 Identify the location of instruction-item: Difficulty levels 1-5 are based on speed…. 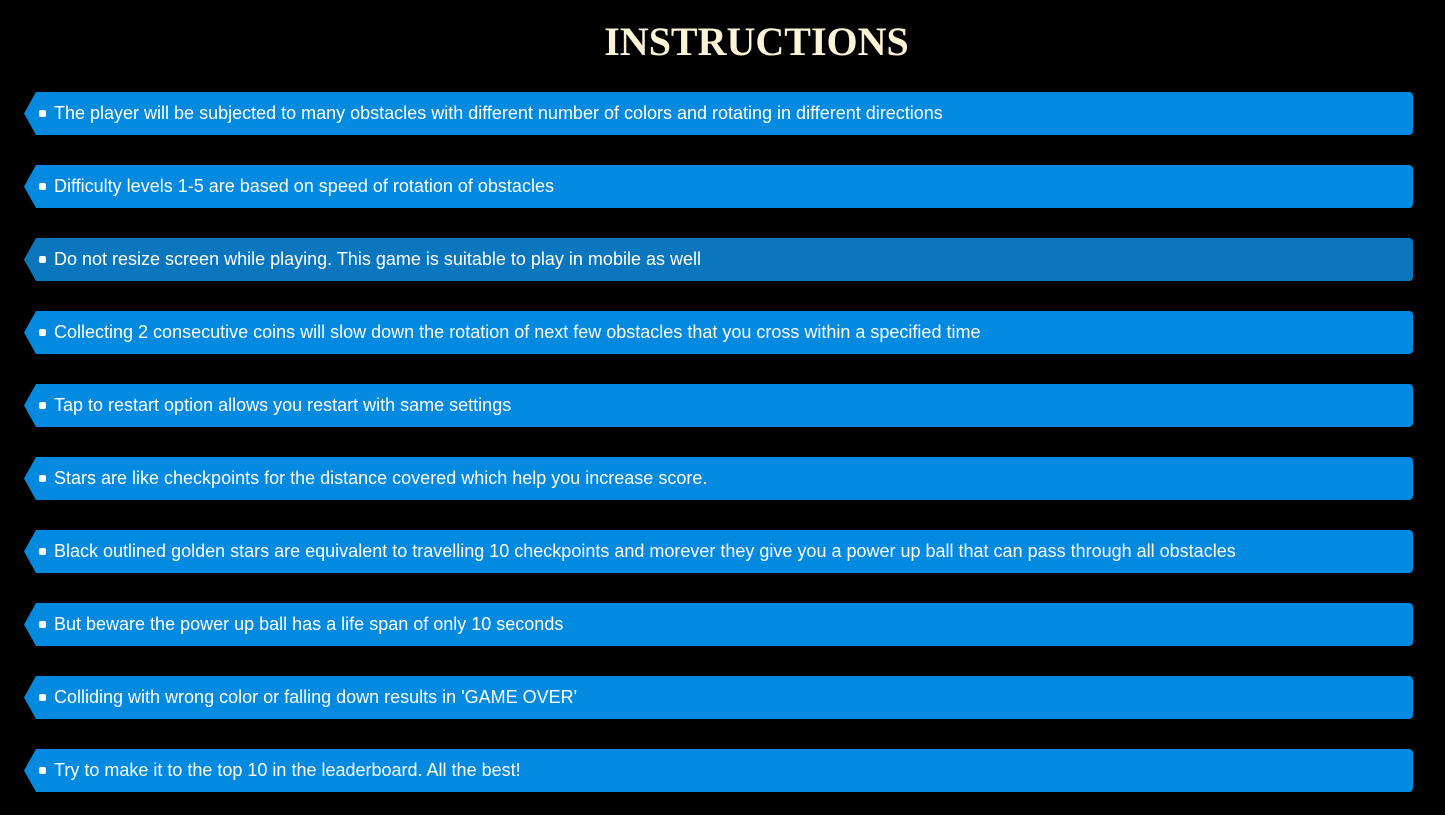
(718, 186).